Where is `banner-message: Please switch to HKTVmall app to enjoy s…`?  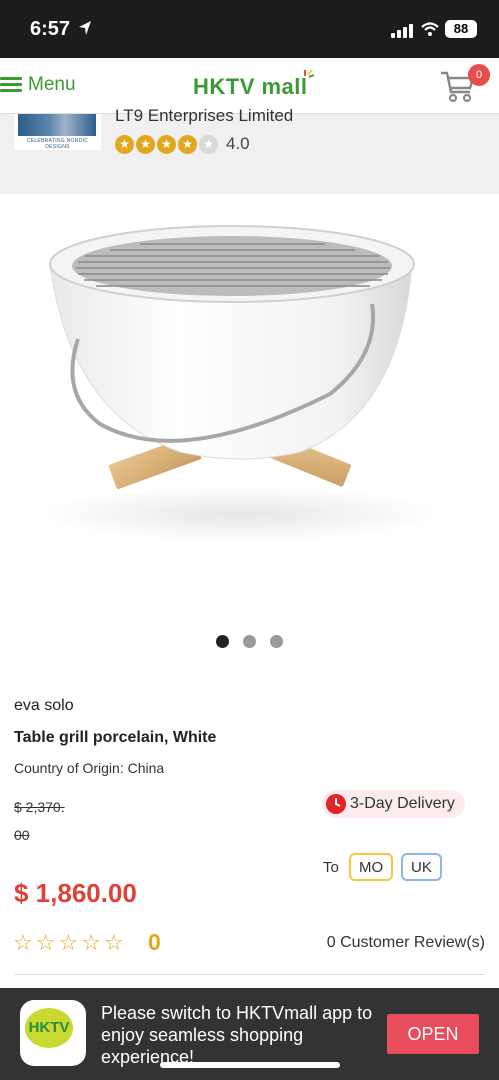 banner-message: Please switch to HKTVmall app to enjoy s… is located at coordinates (237, 1035).